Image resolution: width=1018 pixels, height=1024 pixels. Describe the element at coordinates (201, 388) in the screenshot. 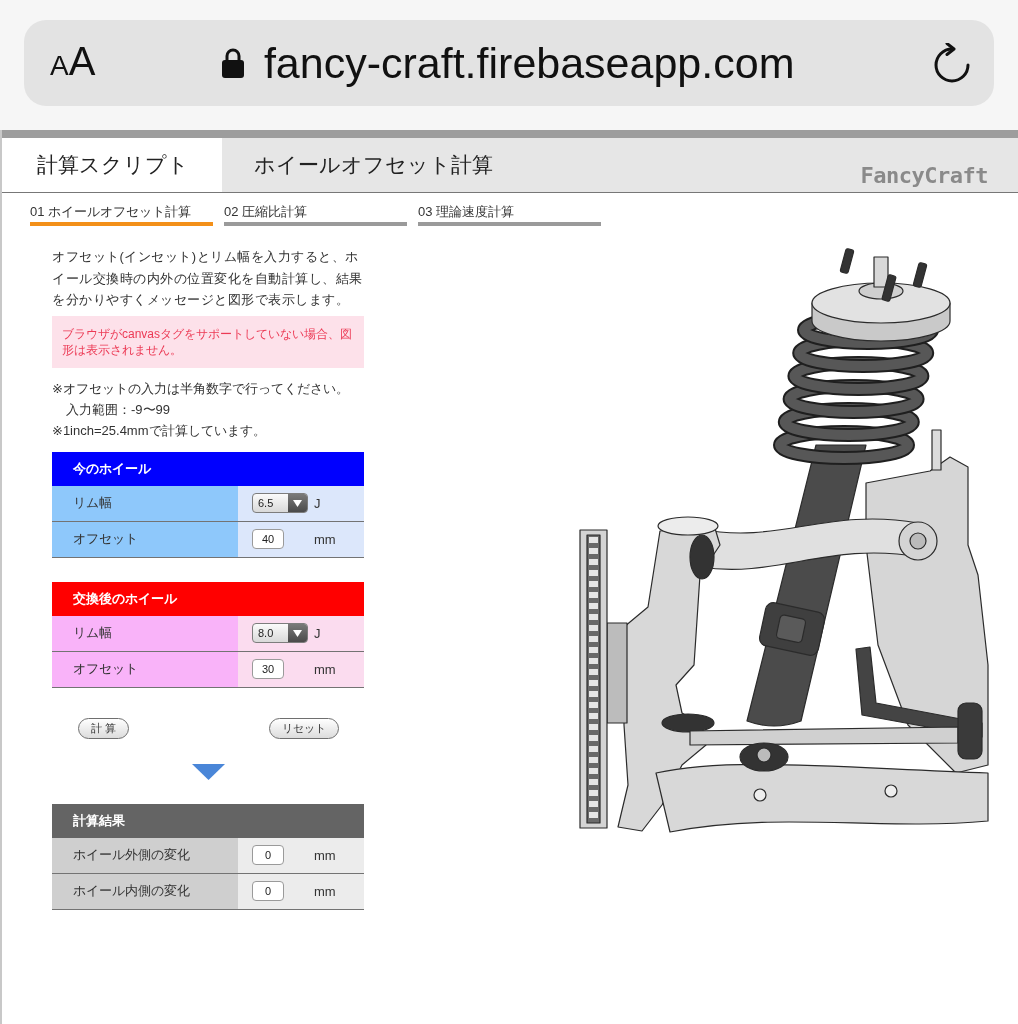

I see `note-text: ※オフセットの入力は半角数字で行ってください。` at that location.